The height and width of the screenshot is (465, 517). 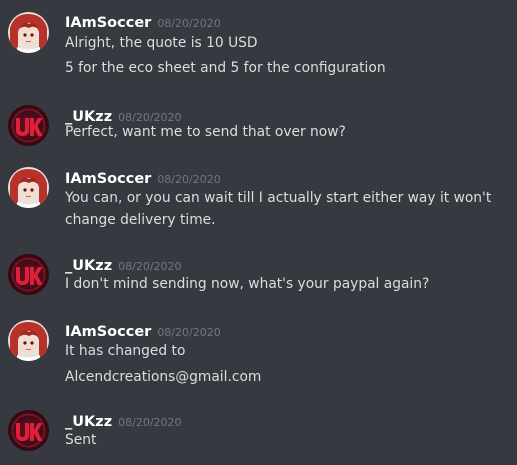 I want to click on message-text: Perfect, want me to send that over now?, so click(x=205, y=132).